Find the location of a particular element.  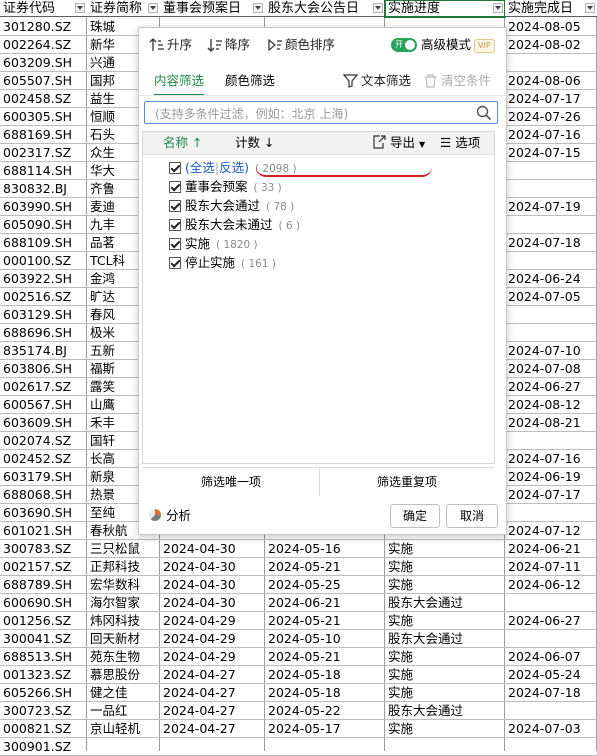

table-cell: 2024-08-06 is located at coordinates (551, 80).